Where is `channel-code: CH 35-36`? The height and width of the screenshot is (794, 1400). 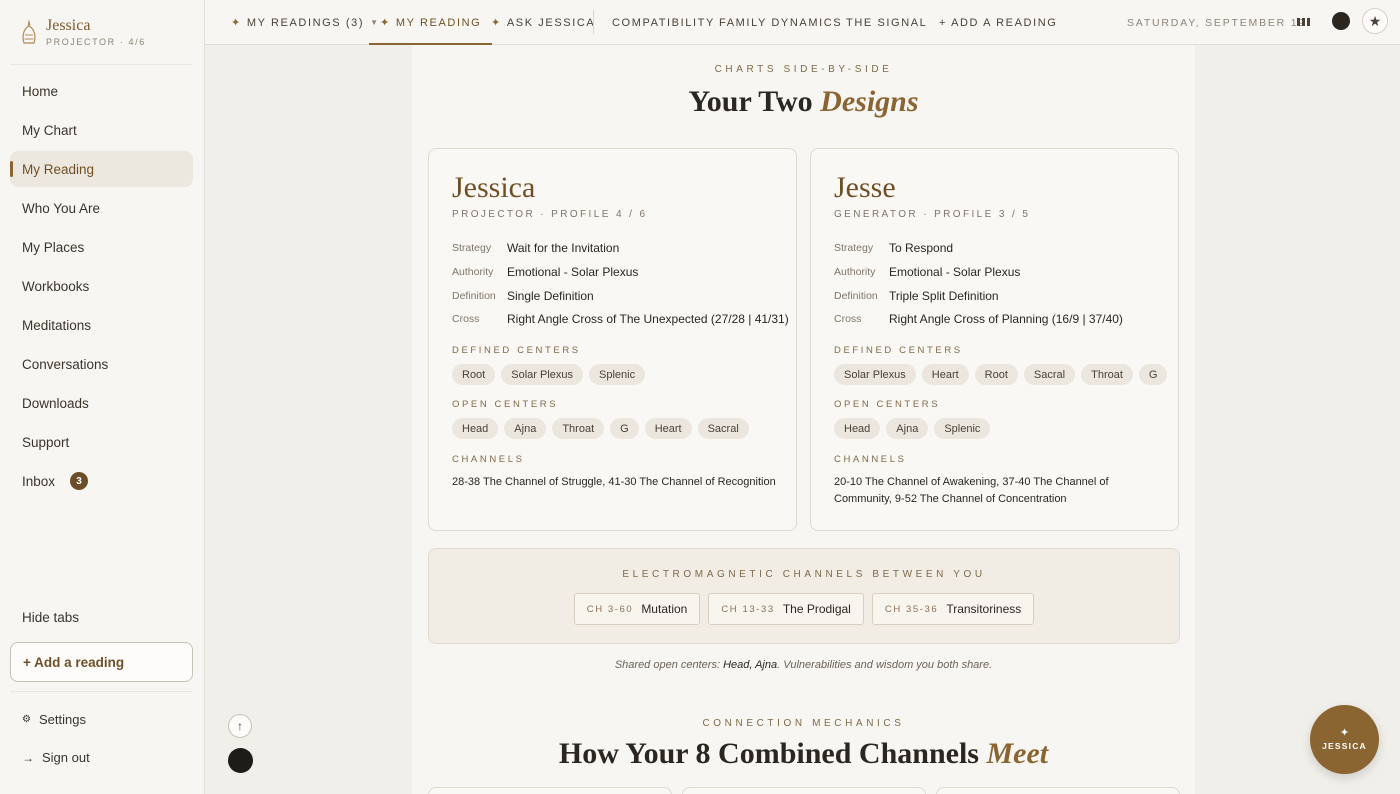
channel-code: CH 35-36 is located at coordinates (911, 609).